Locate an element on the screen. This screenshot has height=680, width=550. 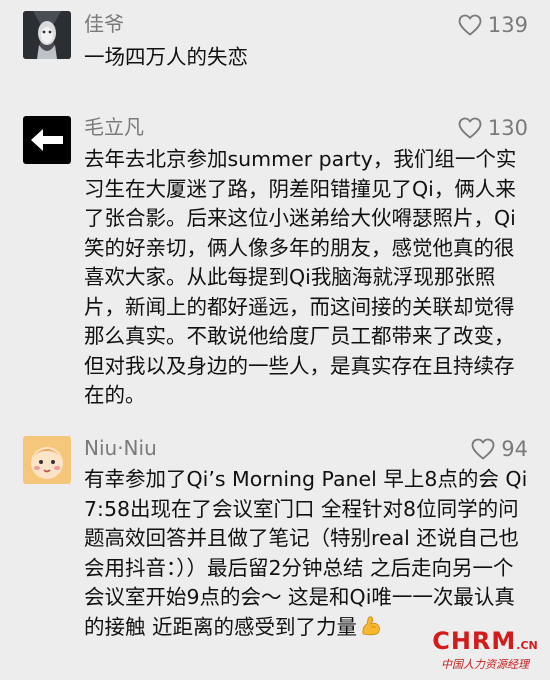
like-count: 139 is located at coordinates (507, 25).